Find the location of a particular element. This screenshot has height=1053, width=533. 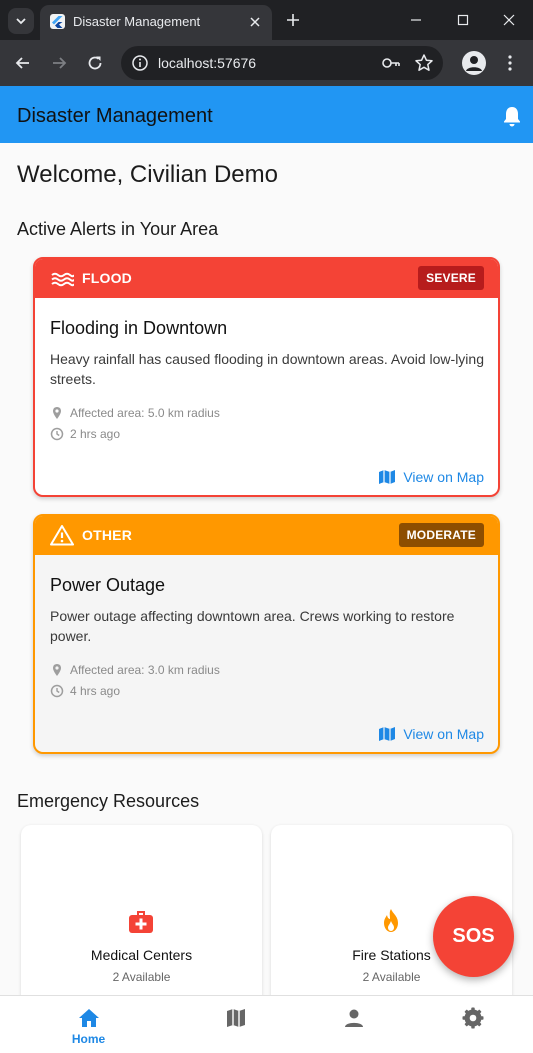

chevron-down-icon is located at coordinates (21, 21).